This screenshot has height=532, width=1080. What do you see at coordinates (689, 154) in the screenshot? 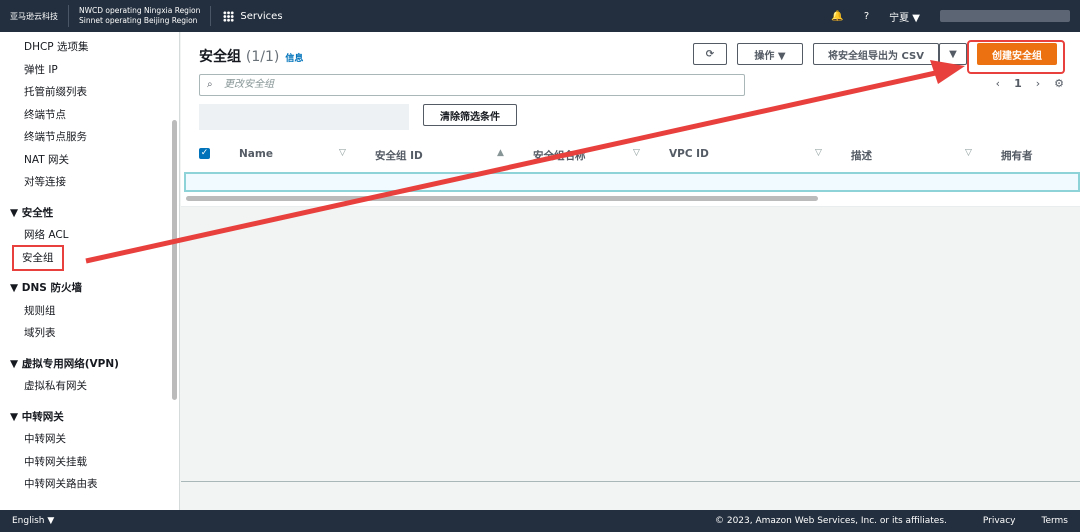
I see `column-header: VPC ID` at bounding box center [689, 154].